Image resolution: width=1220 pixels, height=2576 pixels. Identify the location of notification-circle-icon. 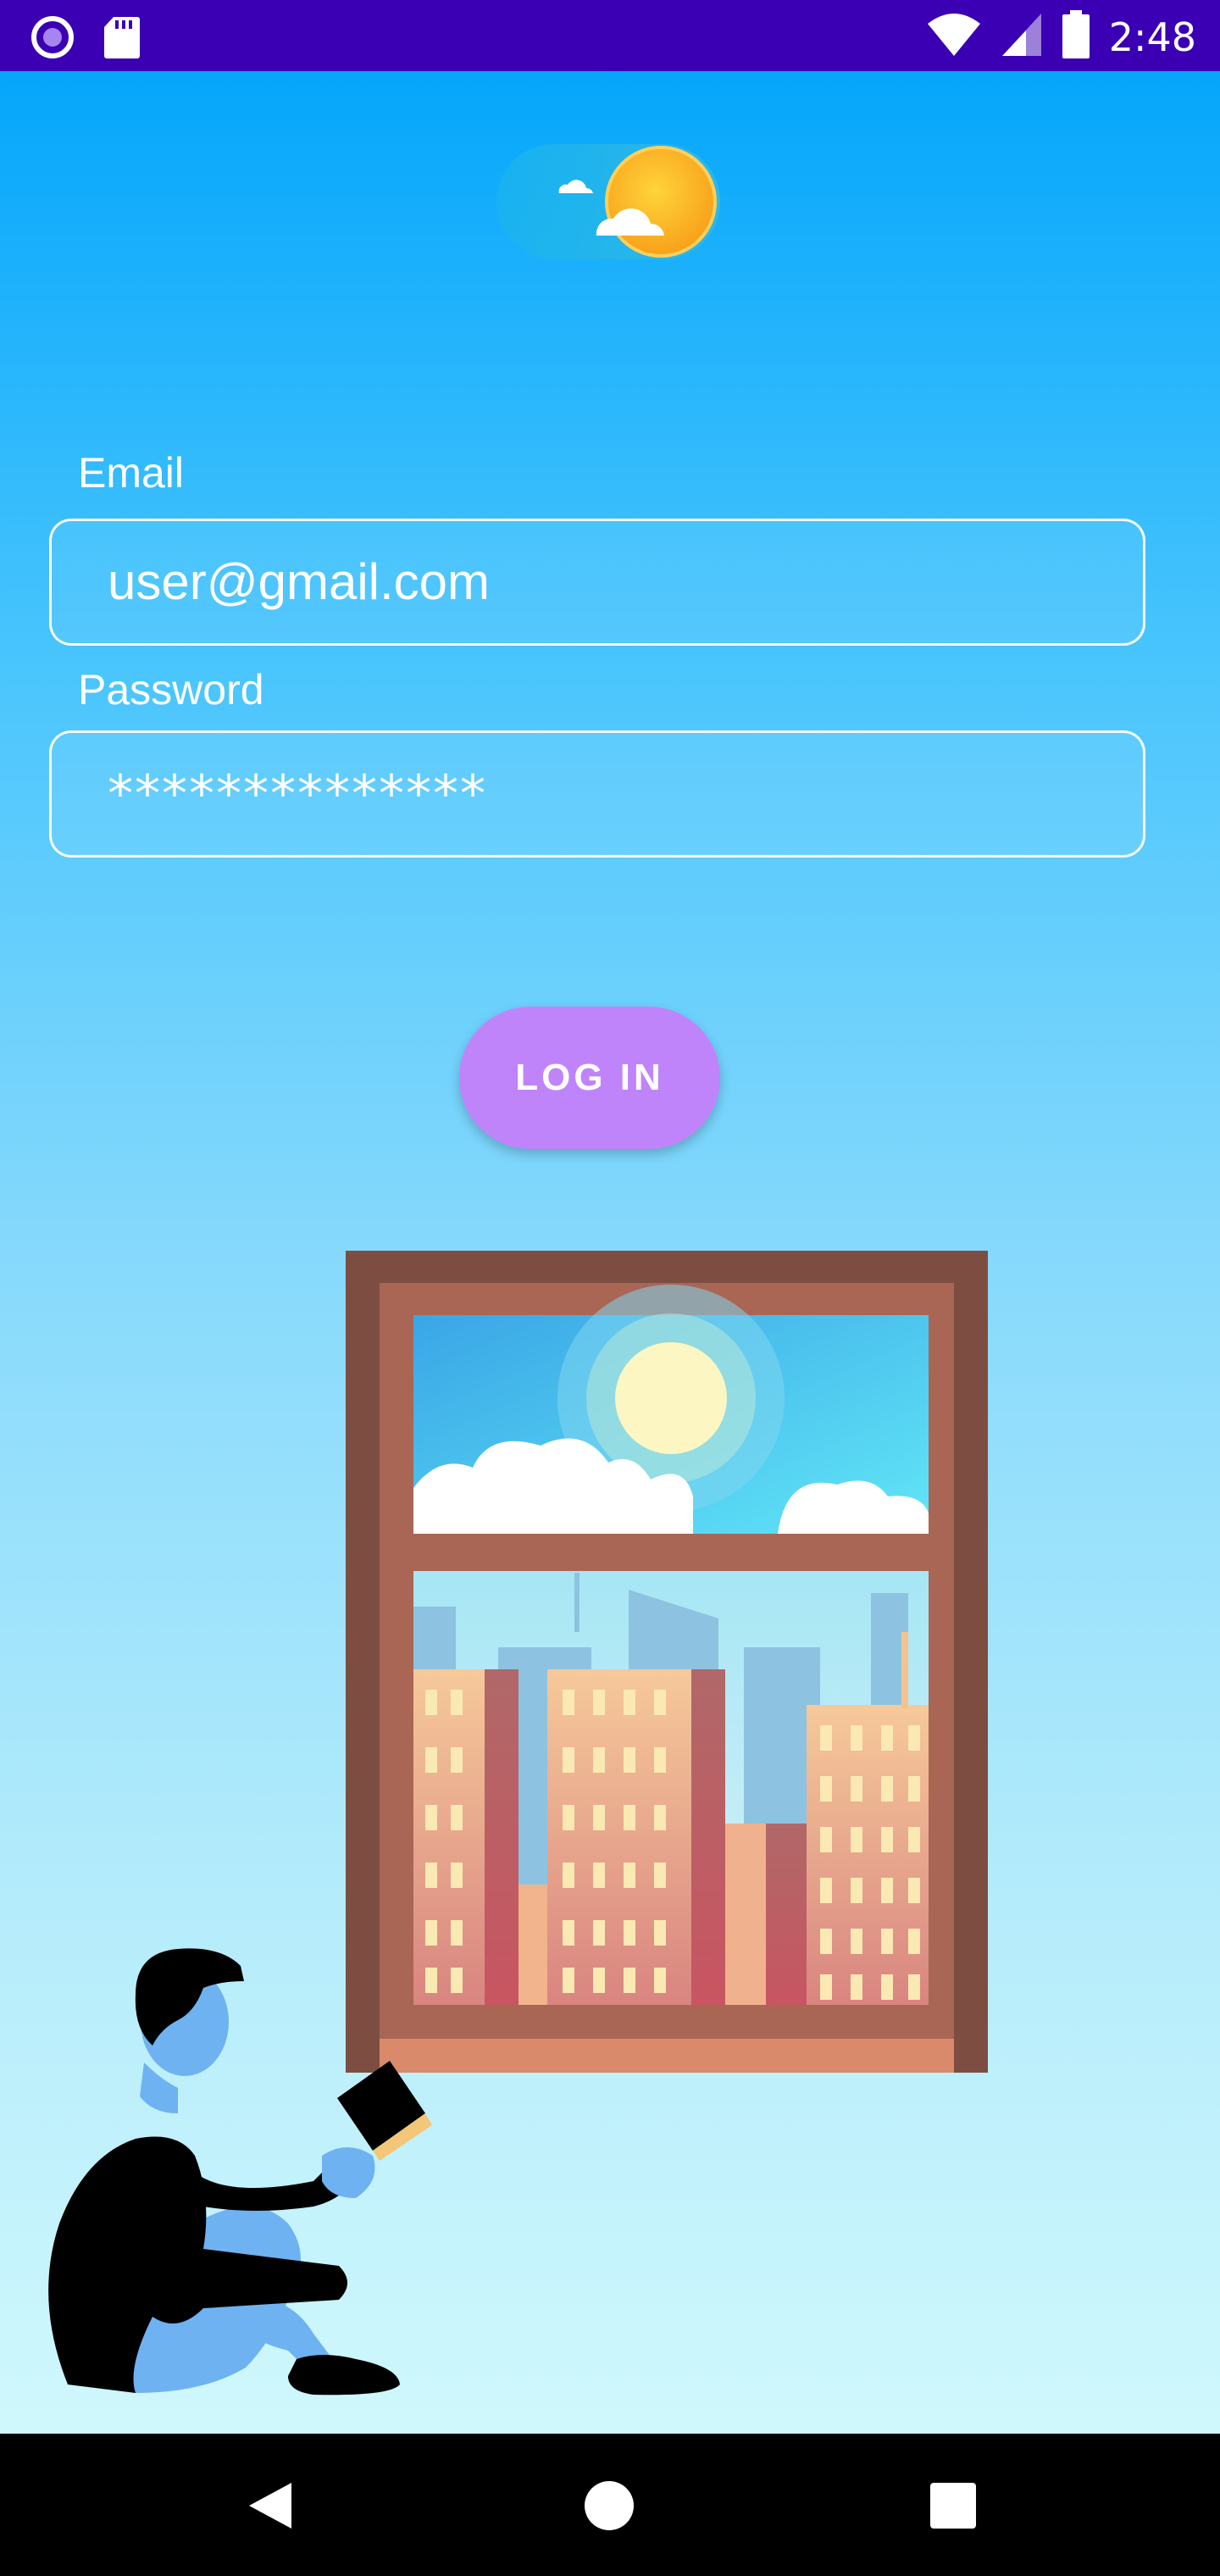
(52, 39).